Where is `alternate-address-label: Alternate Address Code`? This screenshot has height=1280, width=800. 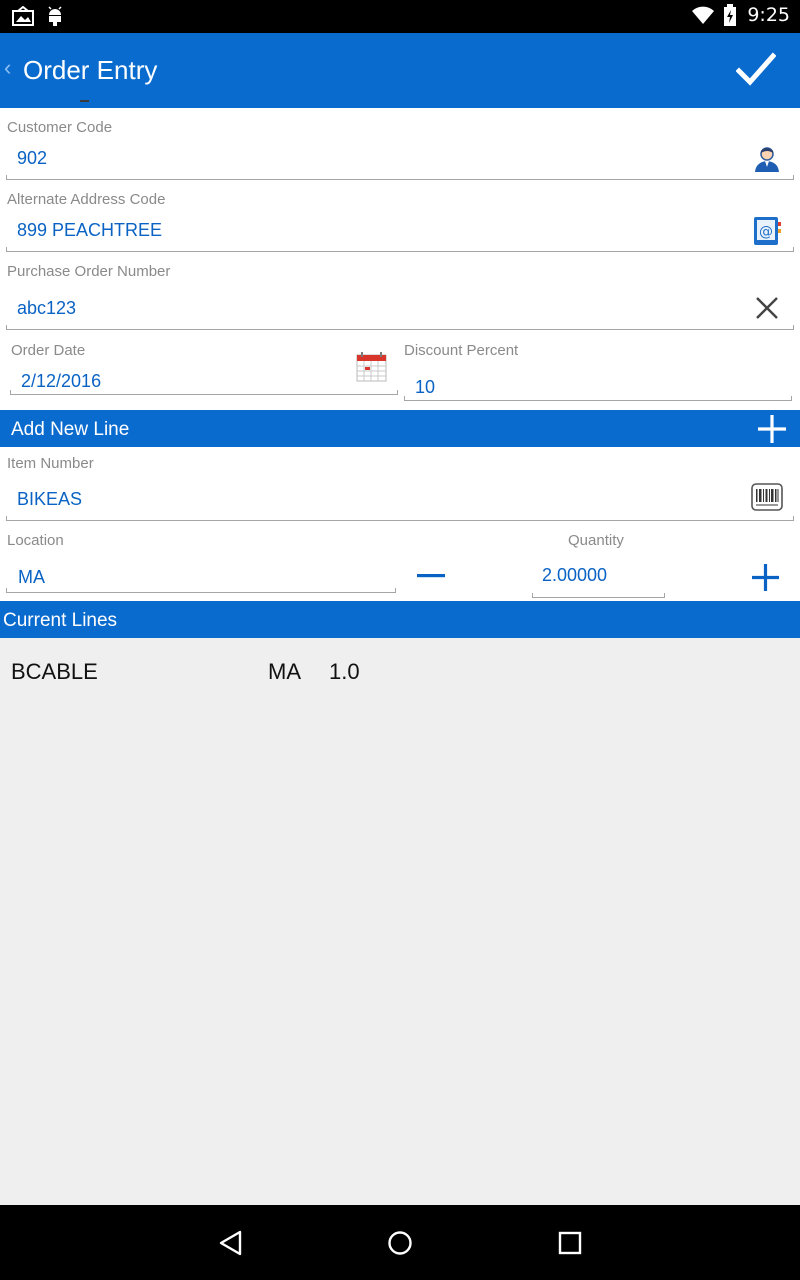 alternate-address-label: Alternate Address Code is located at coordinates (86, 199).